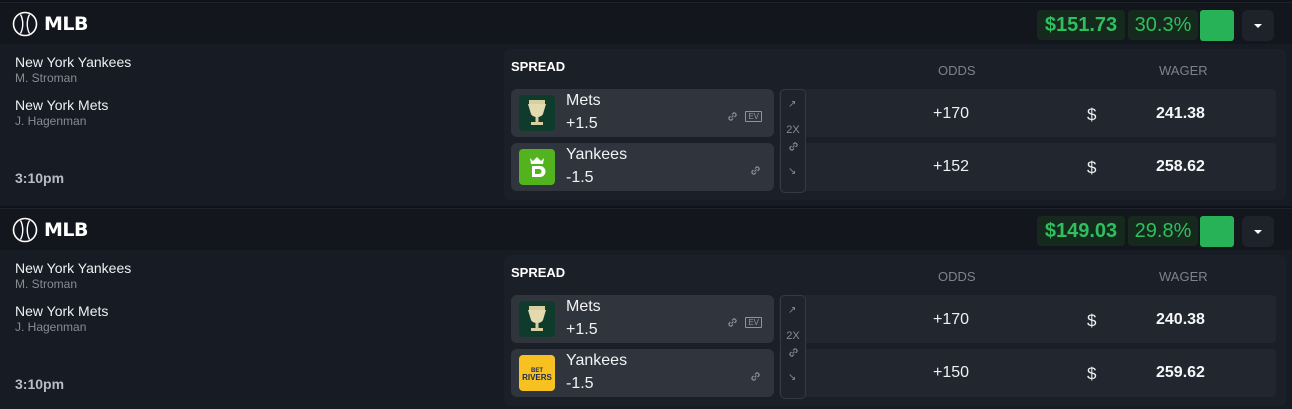 This screenshot has height=409, width=1292. Describe the element at coordinates (642, 167) in the screenshot. I see `bet-selection-yankees: Yankees -1.5` at that location.